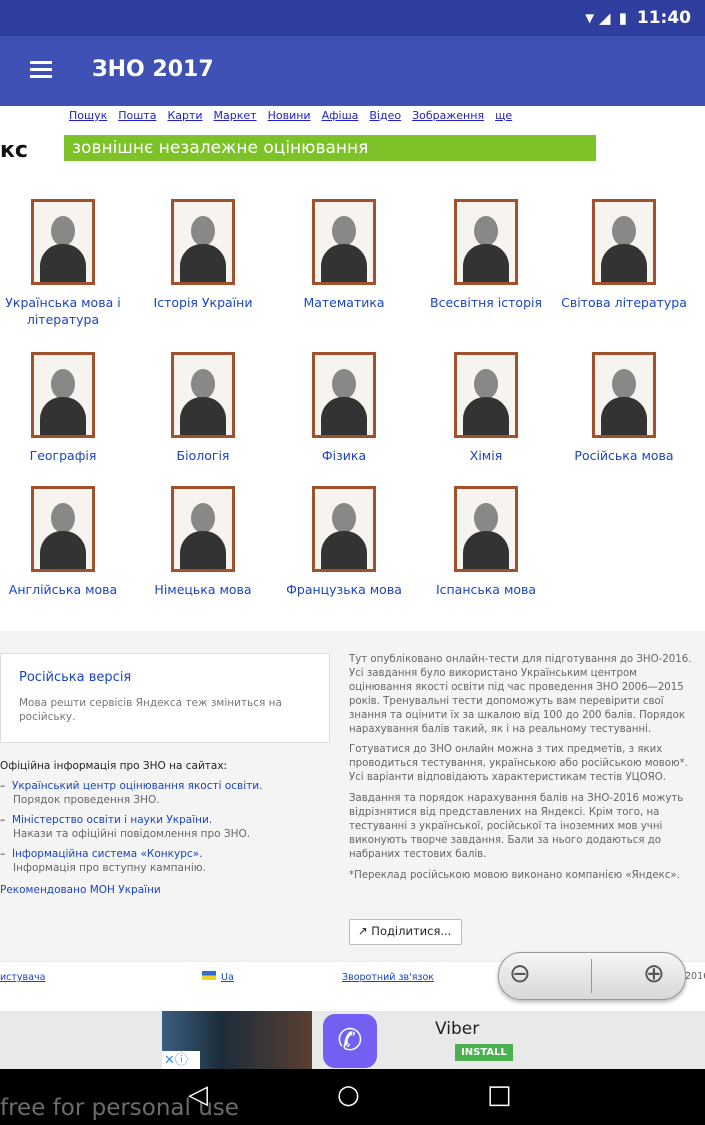  I want to click on footer-lang-ua: Ua, so click(227, 977).